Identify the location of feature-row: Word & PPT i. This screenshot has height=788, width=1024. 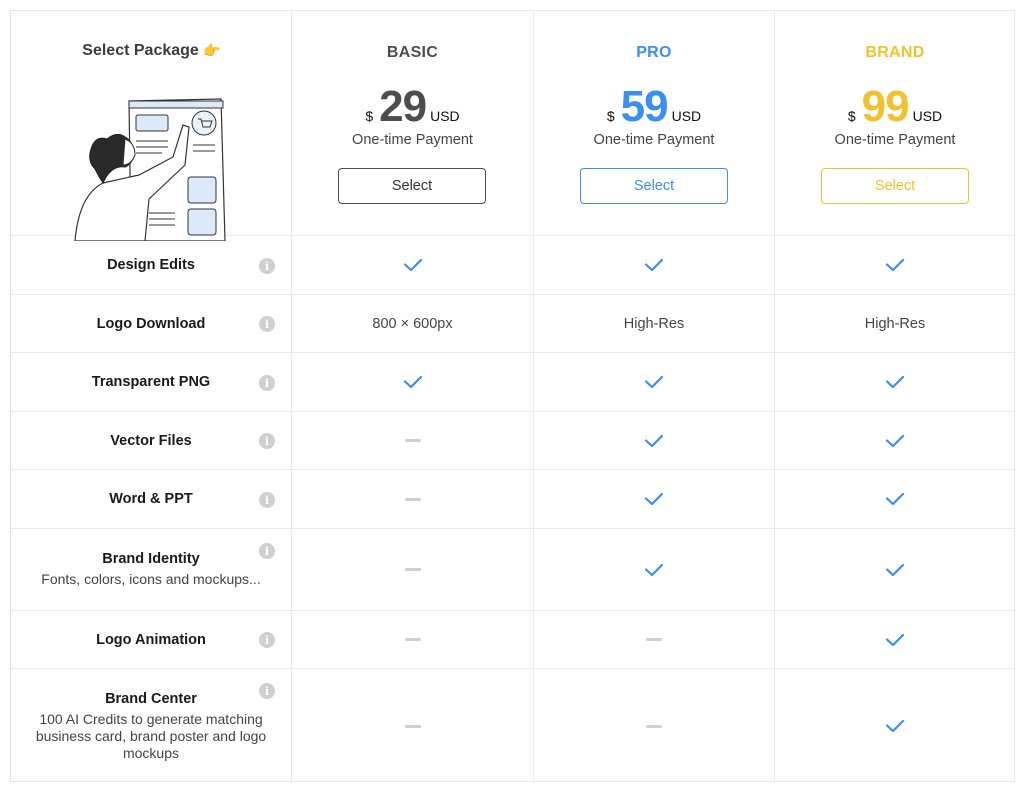
(512, 499).